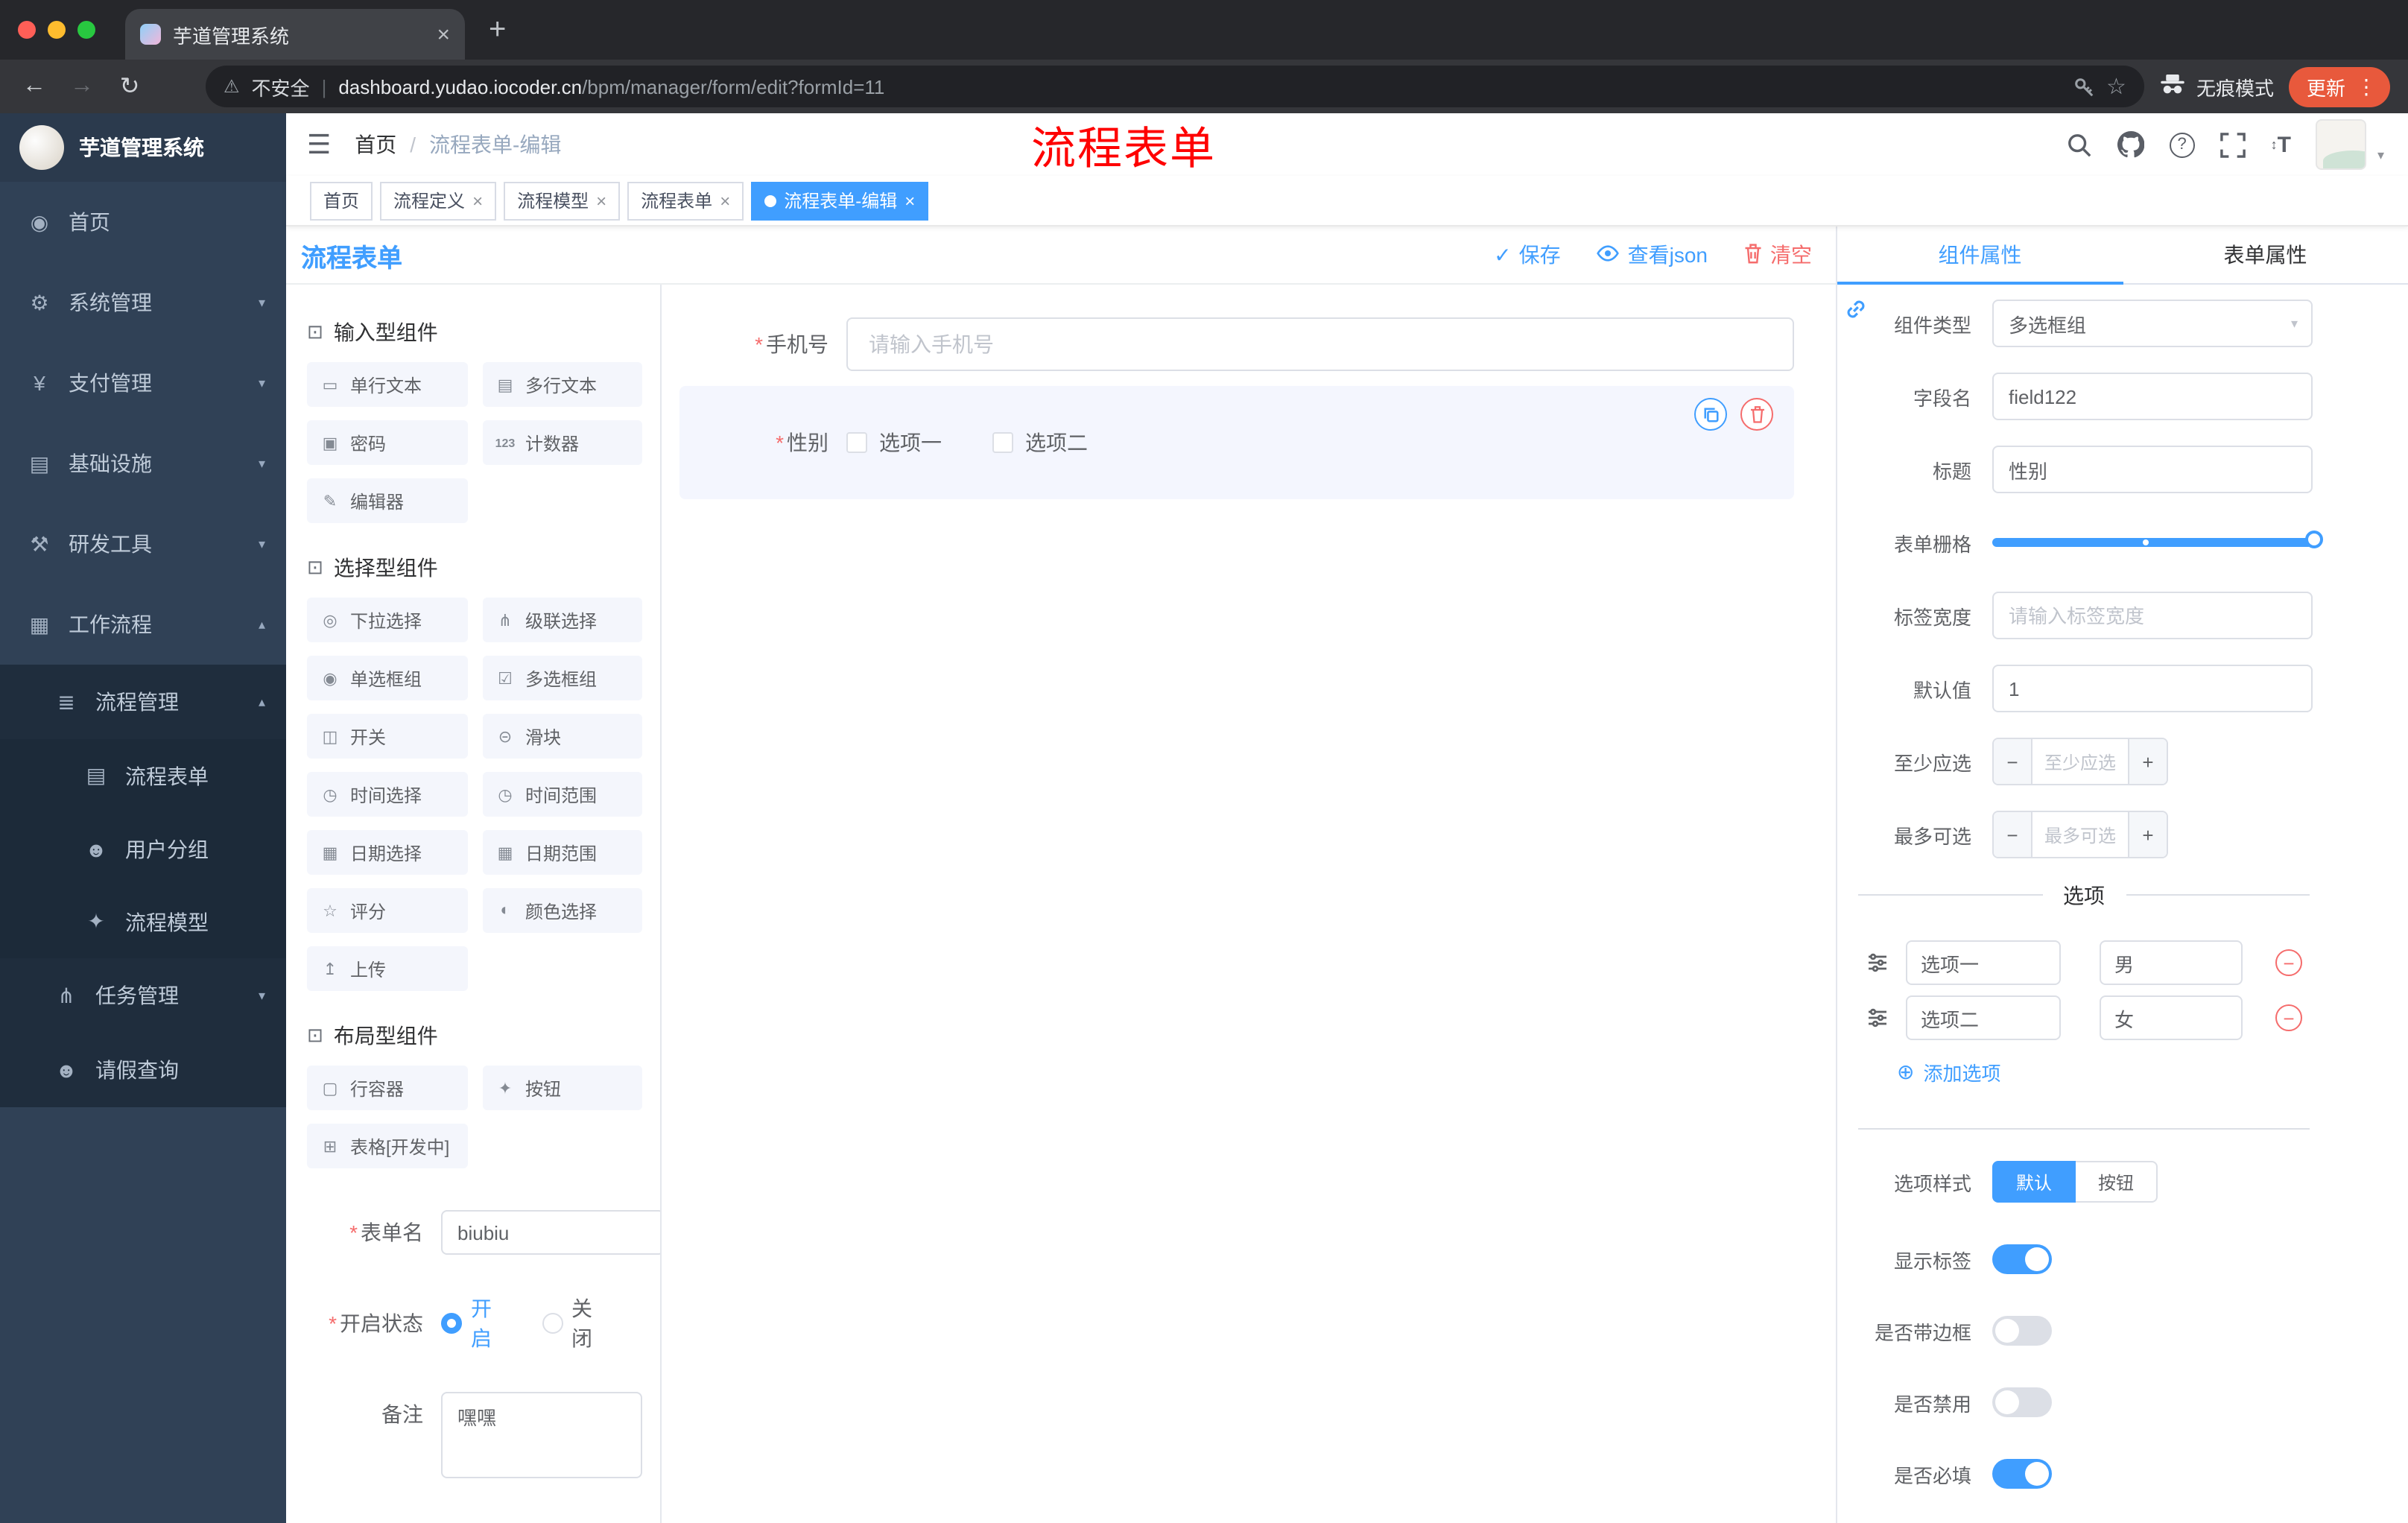  What do you see at coordinates (438, 200) in the screenshot?
I see `tag-process-definition: 流程定义 ×` at bounding box center [438, 200].